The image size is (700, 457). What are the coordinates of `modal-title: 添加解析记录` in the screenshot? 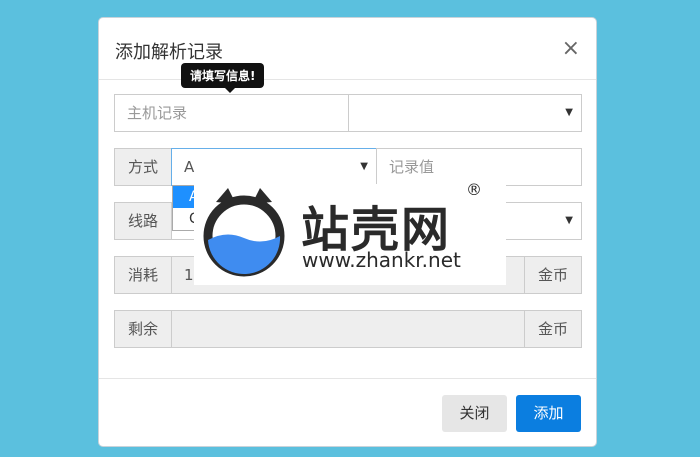 It's located at (169, 52).